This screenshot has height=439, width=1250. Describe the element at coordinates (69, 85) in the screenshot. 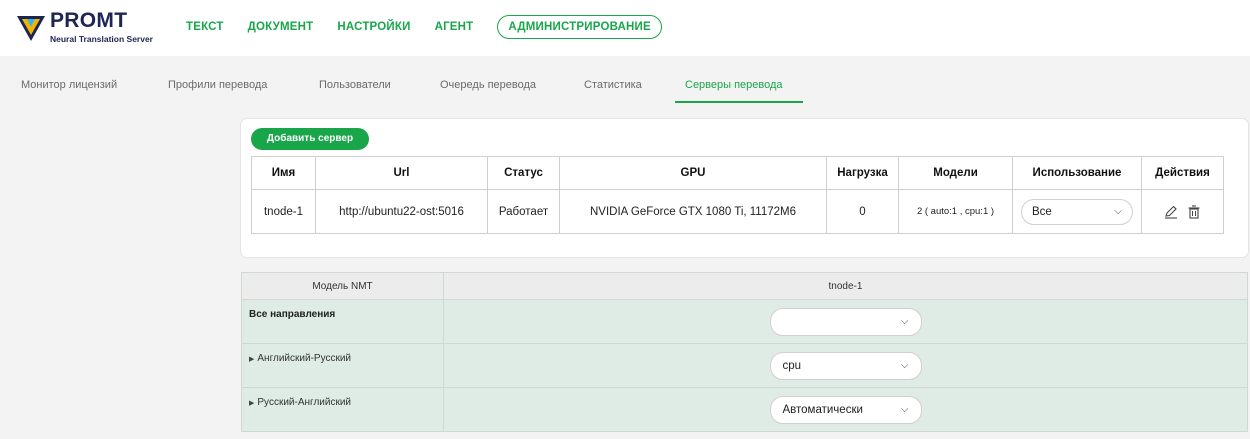

I see `tab-license-monitor: Монитор лицензий` at that location.